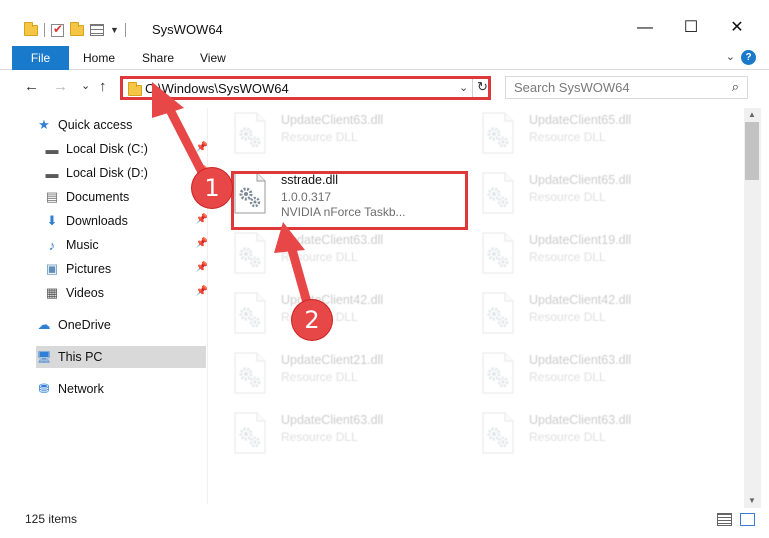 This screenshot has height=538, width=769. I want to click on arrow-to-file, so click(293, 266).